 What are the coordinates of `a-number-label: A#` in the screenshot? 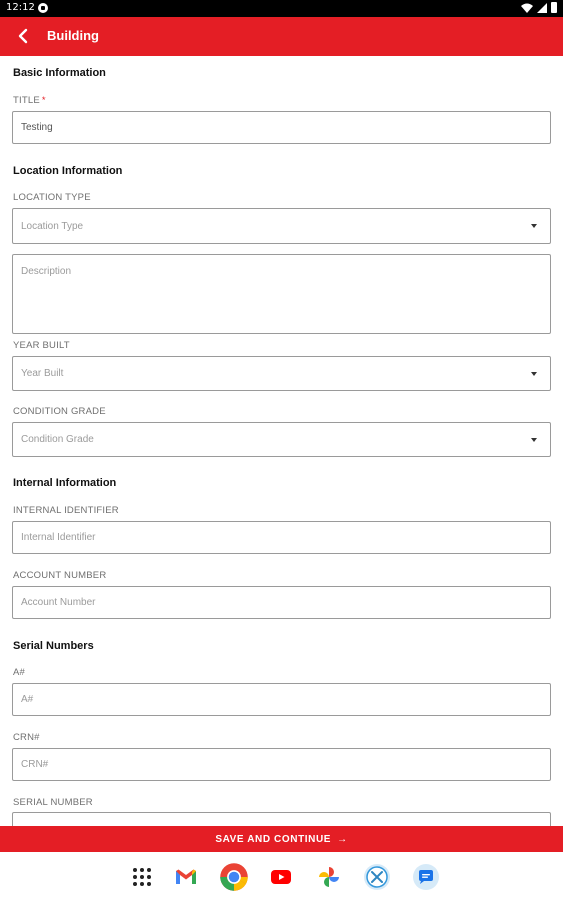 It's located at (19, 672).